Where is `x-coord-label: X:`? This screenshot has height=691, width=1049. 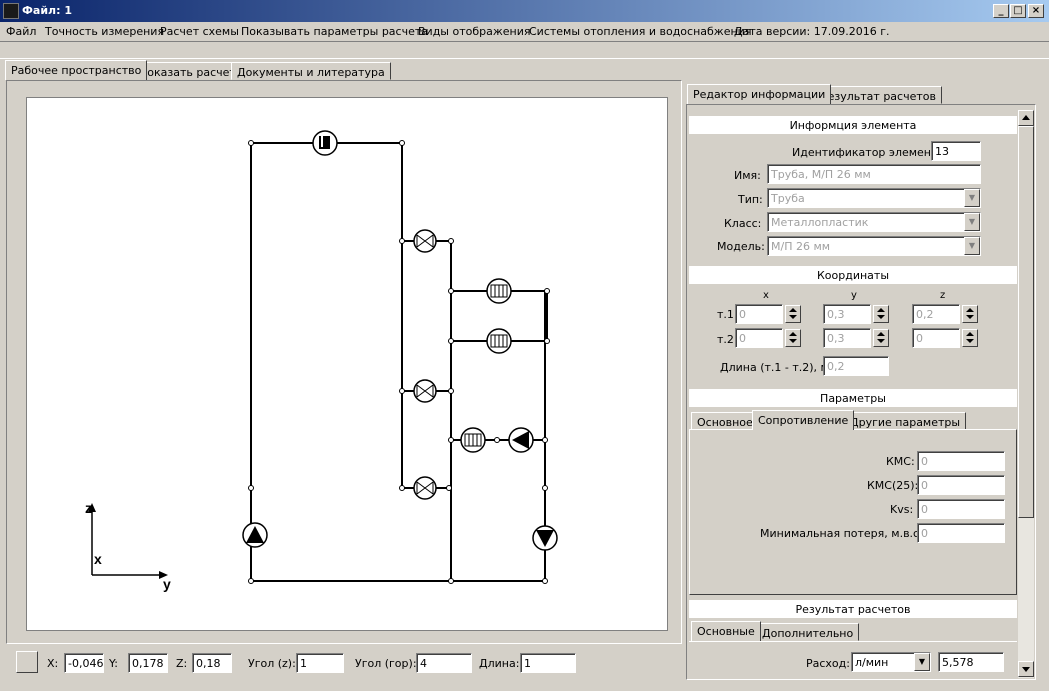
x-coord-label: X: is located at coordinates (53, 663).